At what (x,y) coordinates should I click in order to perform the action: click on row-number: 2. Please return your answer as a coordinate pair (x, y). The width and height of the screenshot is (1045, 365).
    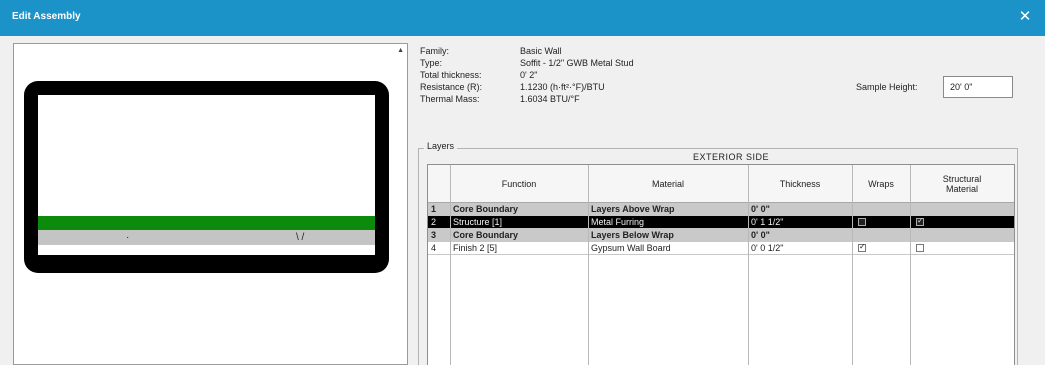
    Looking at the image, I should click on (434, 222).